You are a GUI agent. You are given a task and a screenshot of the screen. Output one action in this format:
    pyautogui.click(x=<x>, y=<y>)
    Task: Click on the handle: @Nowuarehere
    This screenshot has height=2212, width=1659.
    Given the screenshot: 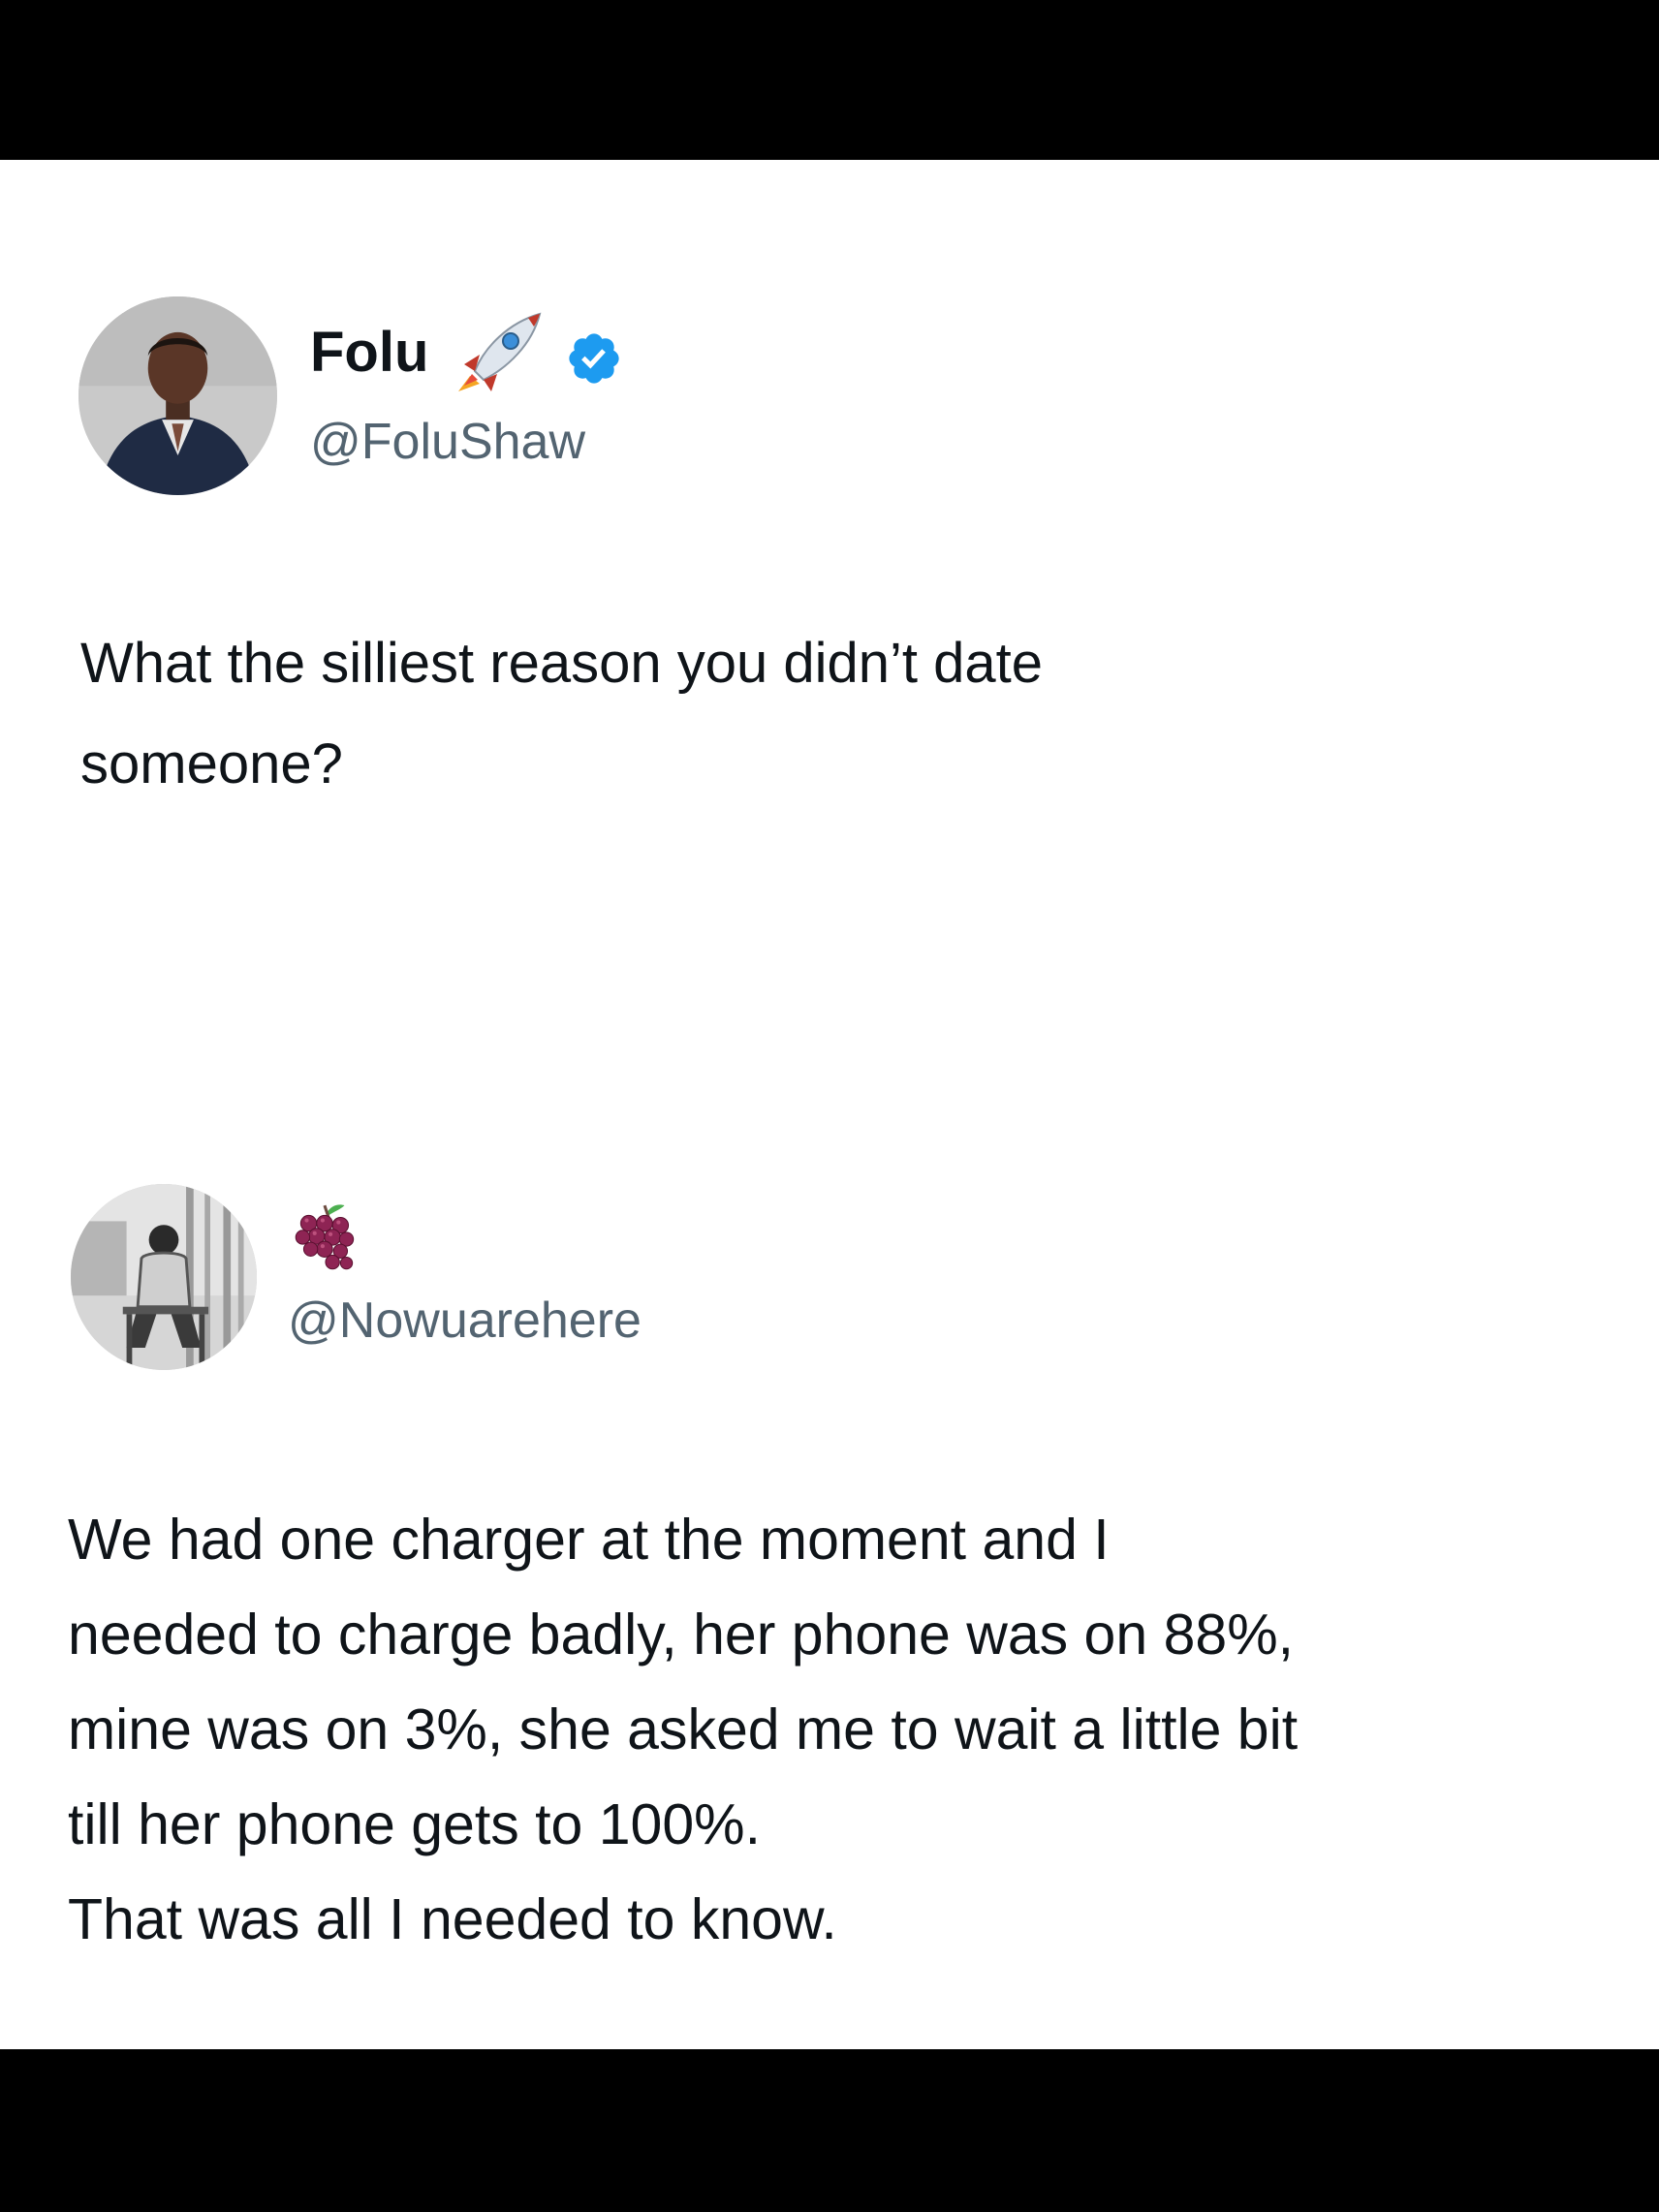 What is the action you would take?
    pyautogui.click(x=465, y=1320)
    